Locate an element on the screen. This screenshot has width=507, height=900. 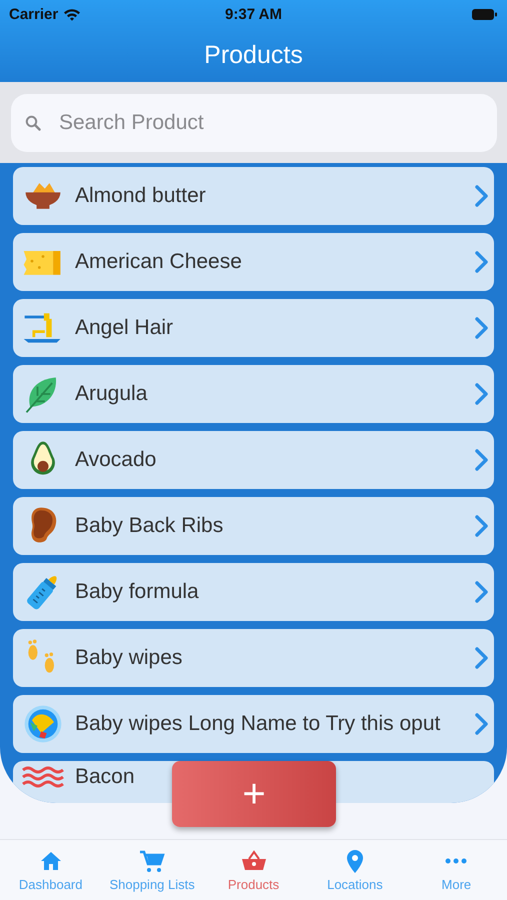
screen-title: Products is located at coordinates (253, 55).